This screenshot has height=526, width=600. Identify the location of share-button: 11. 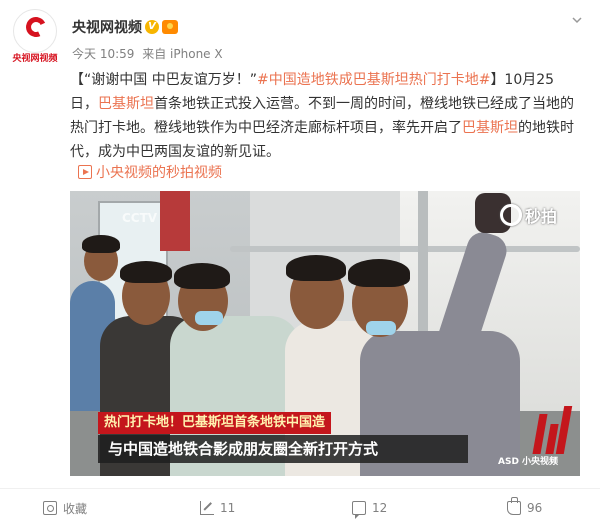
(217, 508).